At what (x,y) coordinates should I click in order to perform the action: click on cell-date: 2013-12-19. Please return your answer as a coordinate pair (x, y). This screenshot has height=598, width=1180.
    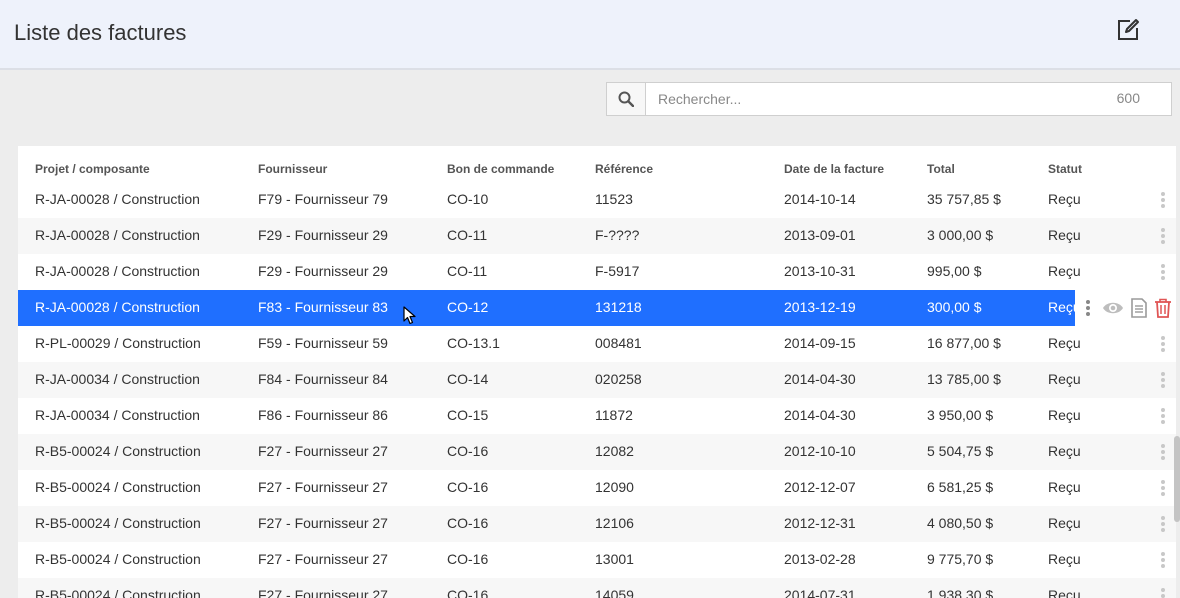
    Looking at the image, I should click on (820, 307).